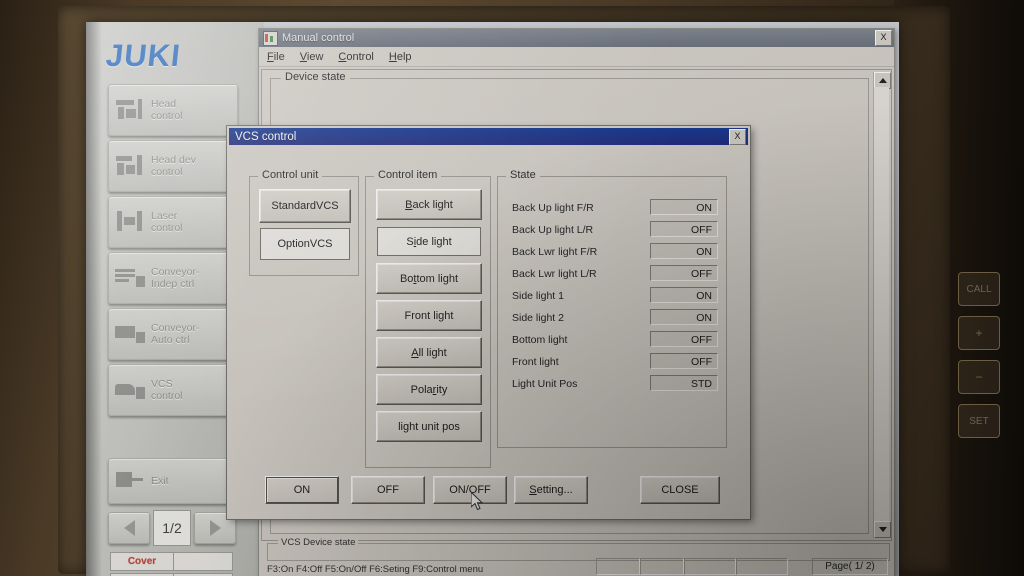 This screenshot has height=576, width=1024. Describe the element at coordinates (143, 55) in the screenshot. I see `juki-logo: JUKI` at that location.